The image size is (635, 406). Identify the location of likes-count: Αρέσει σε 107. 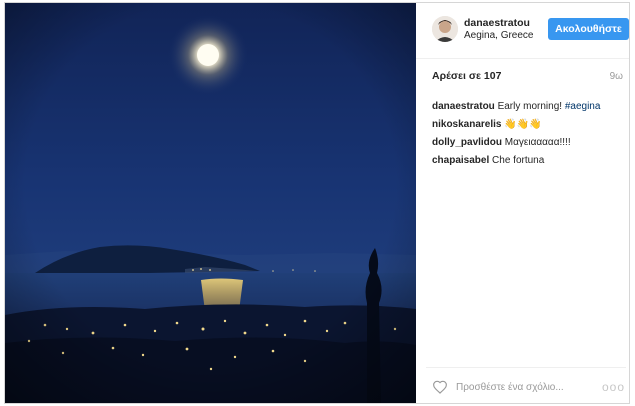
(466, 76).